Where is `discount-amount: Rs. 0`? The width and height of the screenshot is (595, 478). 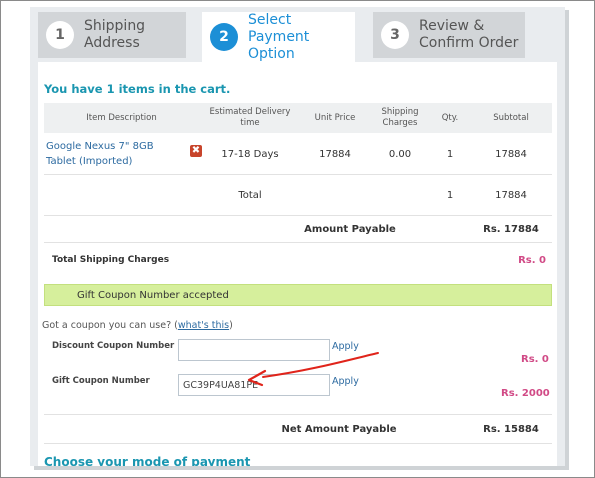
discount-amount: Rs. 0 is located at coordinates (535, 359).